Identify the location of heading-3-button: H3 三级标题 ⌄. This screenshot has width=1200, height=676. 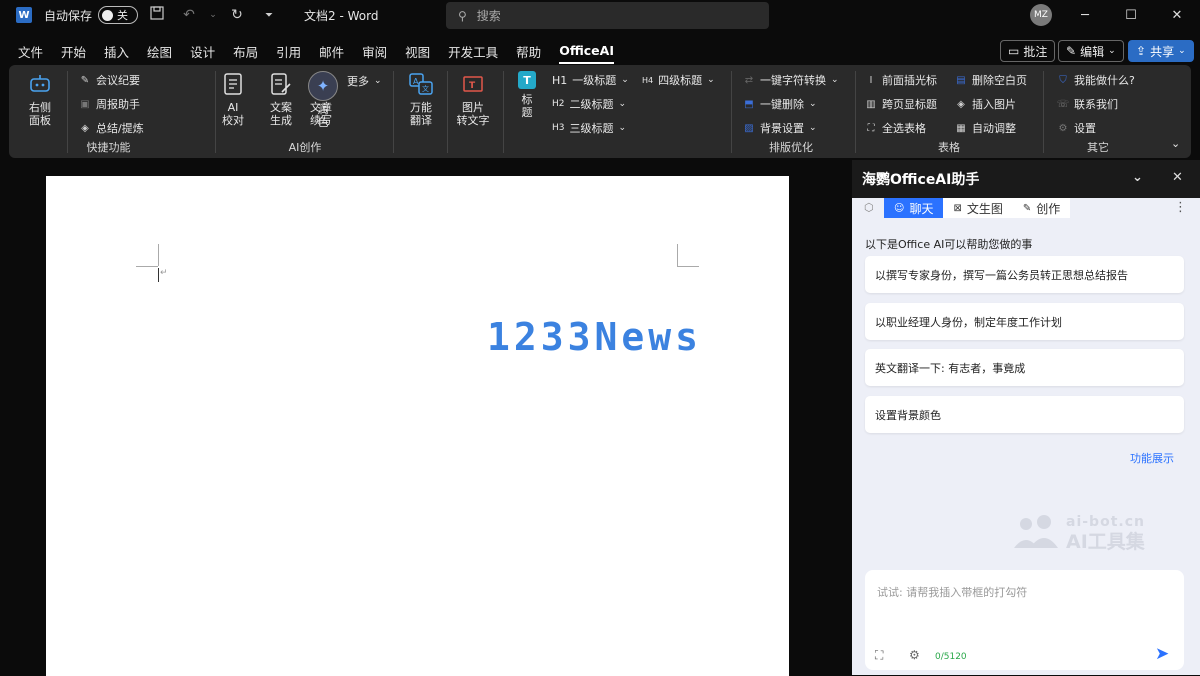
(589, 128).